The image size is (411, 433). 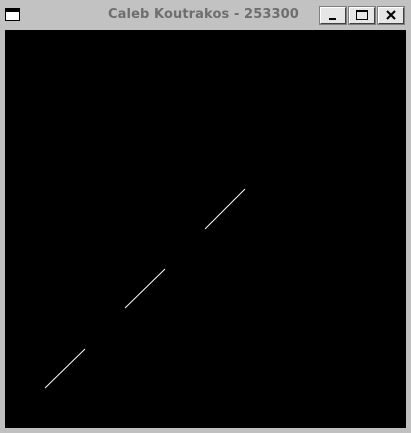 I want to click on minimize-button, so click(x=333, y=15).